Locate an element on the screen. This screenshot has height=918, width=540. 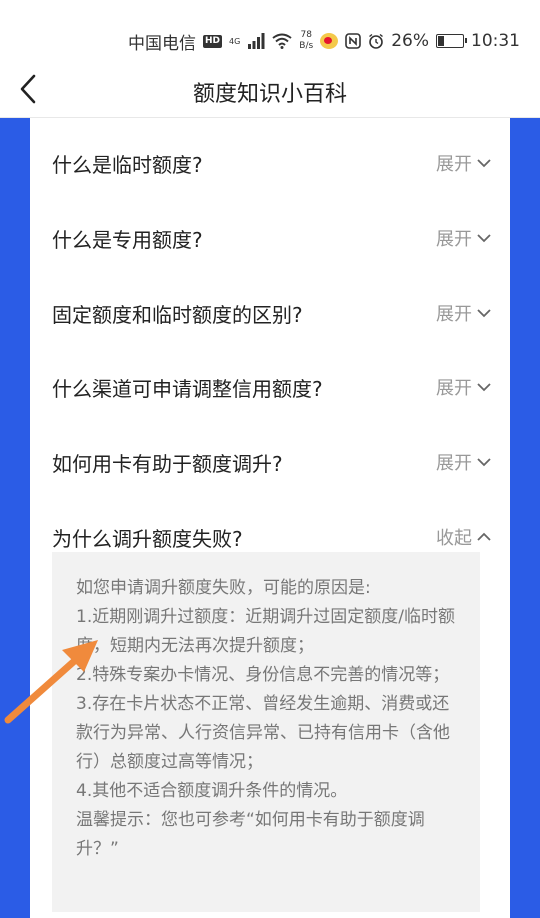
weibo-icon is located at coordinates (329, 41).